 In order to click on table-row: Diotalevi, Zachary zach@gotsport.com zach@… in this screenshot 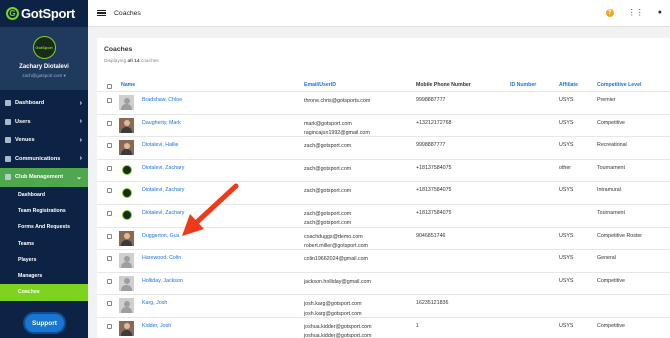, I will do `click(383, 215)`.